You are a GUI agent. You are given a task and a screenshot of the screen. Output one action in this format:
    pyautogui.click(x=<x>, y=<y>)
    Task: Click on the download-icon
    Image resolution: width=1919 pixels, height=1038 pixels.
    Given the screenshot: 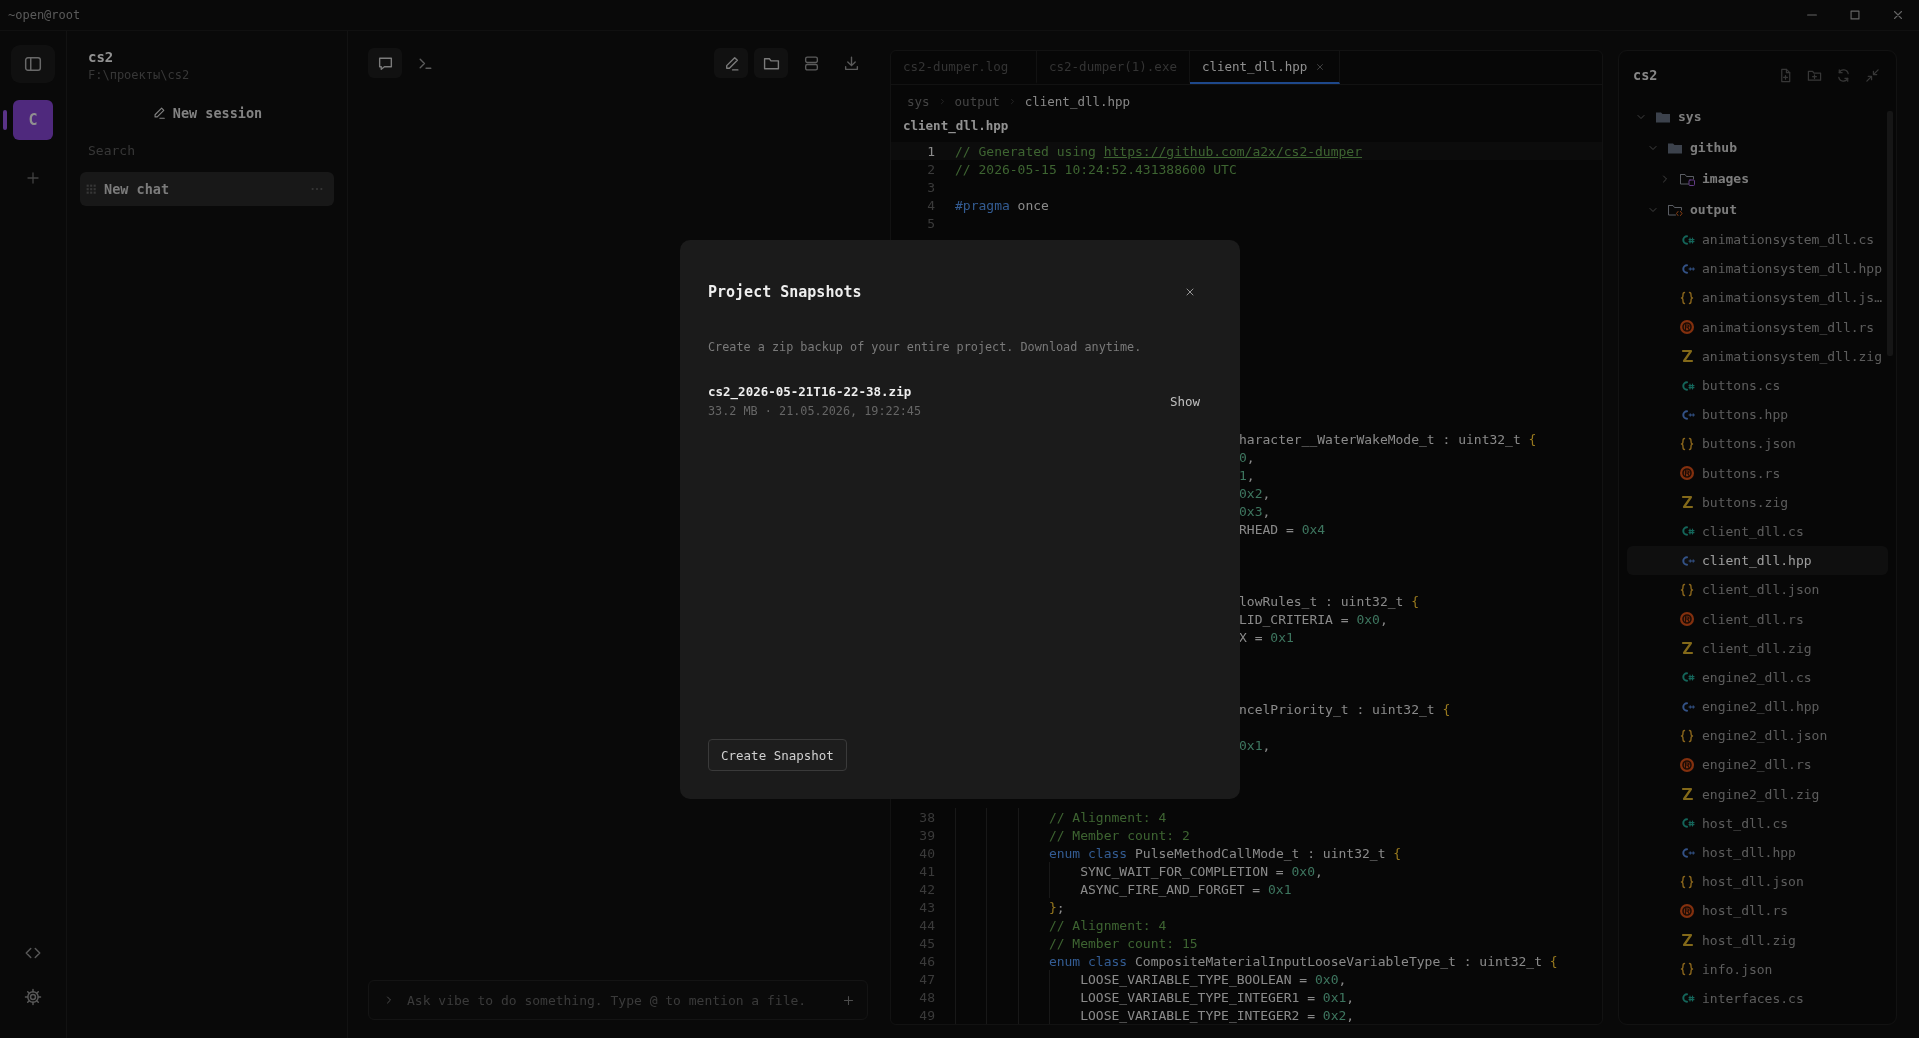 What is the action you would take?
    pyautogui.click(x=851, y=63)
    